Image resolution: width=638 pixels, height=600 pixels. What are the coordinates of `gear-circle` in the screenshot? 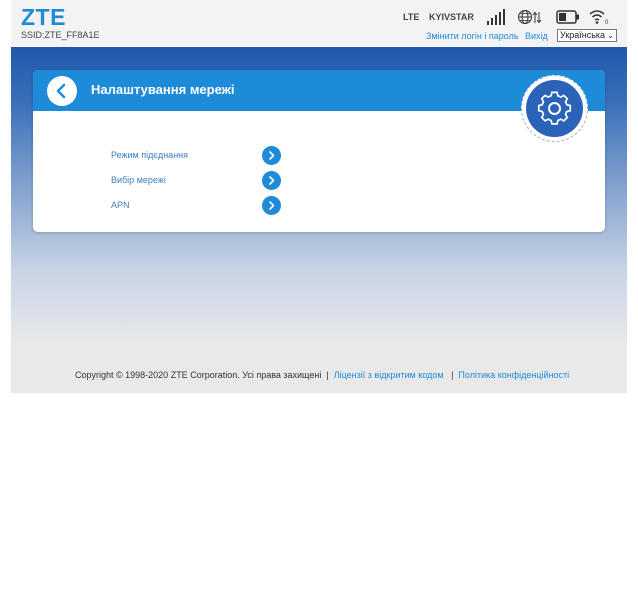 It's located at (554, 108).